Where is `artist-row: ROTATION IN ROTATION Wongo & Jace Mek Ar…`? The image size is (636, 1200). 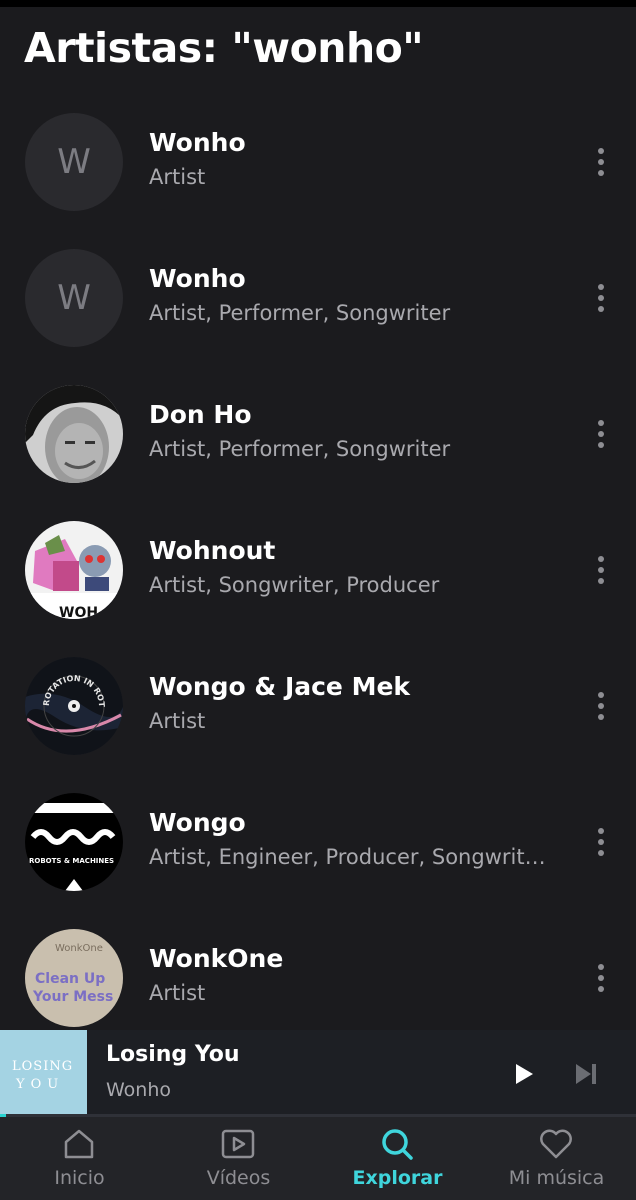
artist-row: ROTATION IN ROTATION Wongo & Jace Mek Ar… is located at coordinates (318, 706).